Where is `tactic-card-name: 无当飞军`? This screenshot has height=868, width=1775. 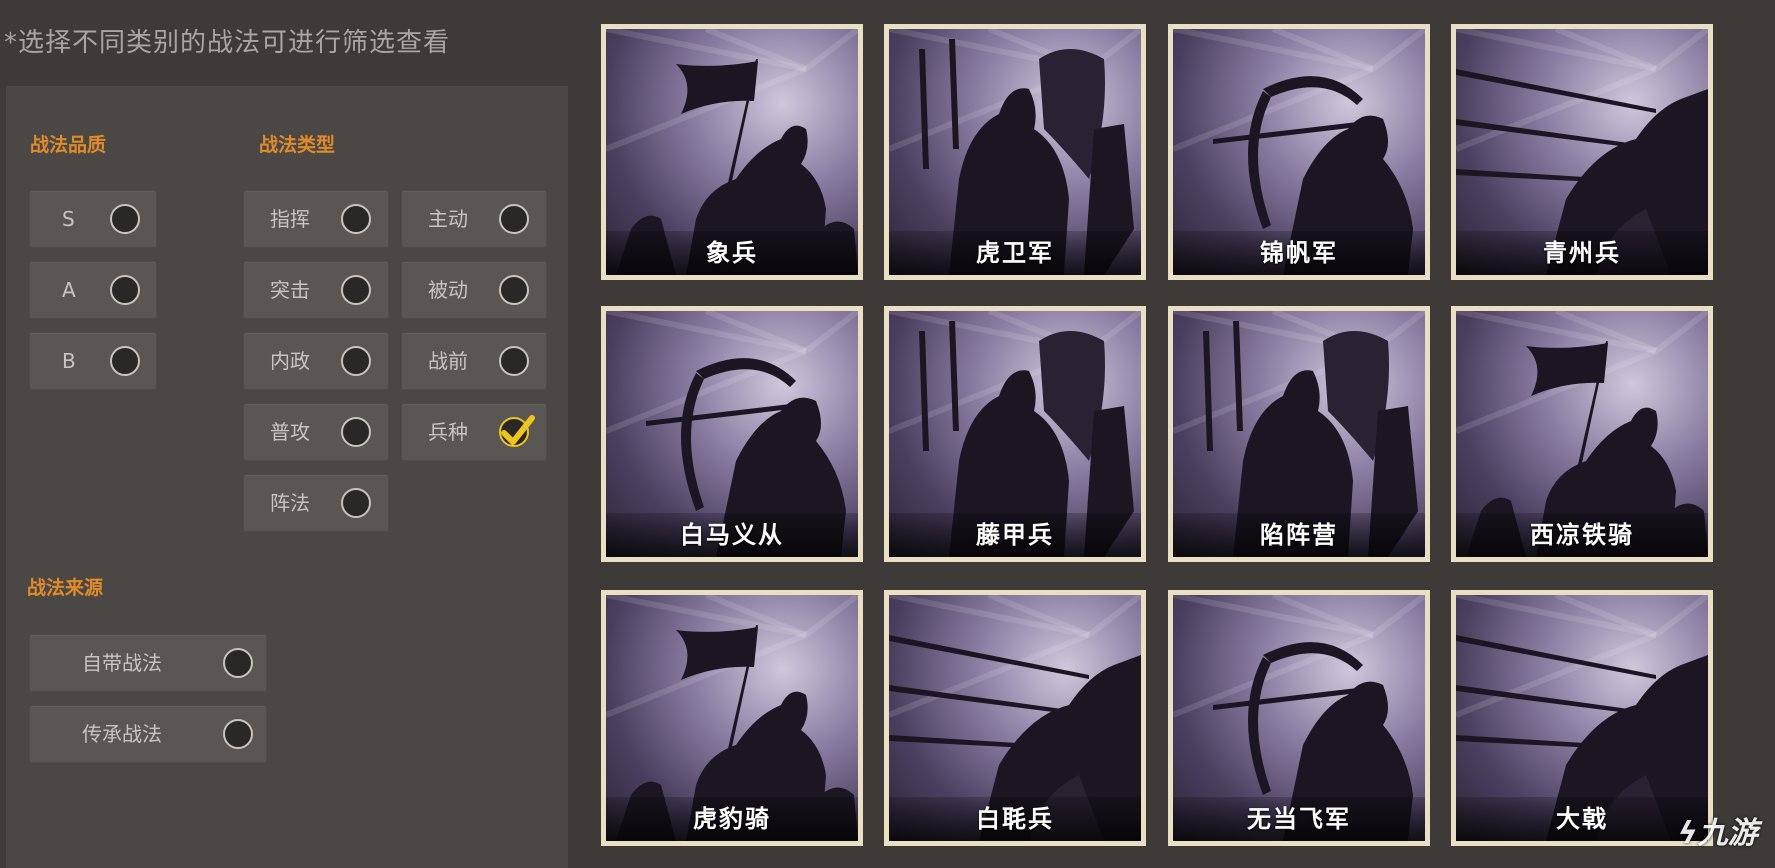 tactic-card-name: 无当飞军 is located at coordinates (1299, 819).